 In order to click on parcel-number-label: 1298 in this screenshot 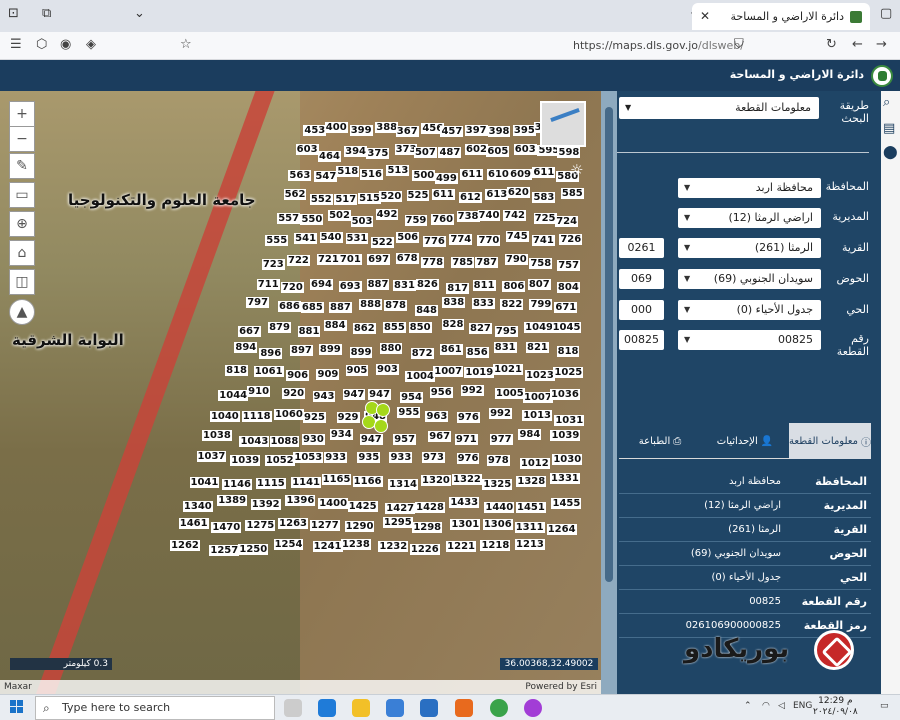, I will do `click(427, 527)`.